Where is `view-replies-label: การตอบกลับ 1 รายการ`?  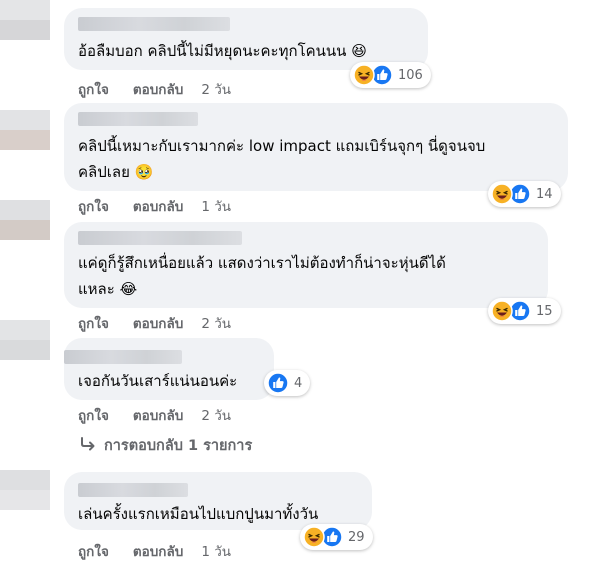 view-replies-label: การตอบกลับ 1 รายการ is located at coordinates (178, 446).